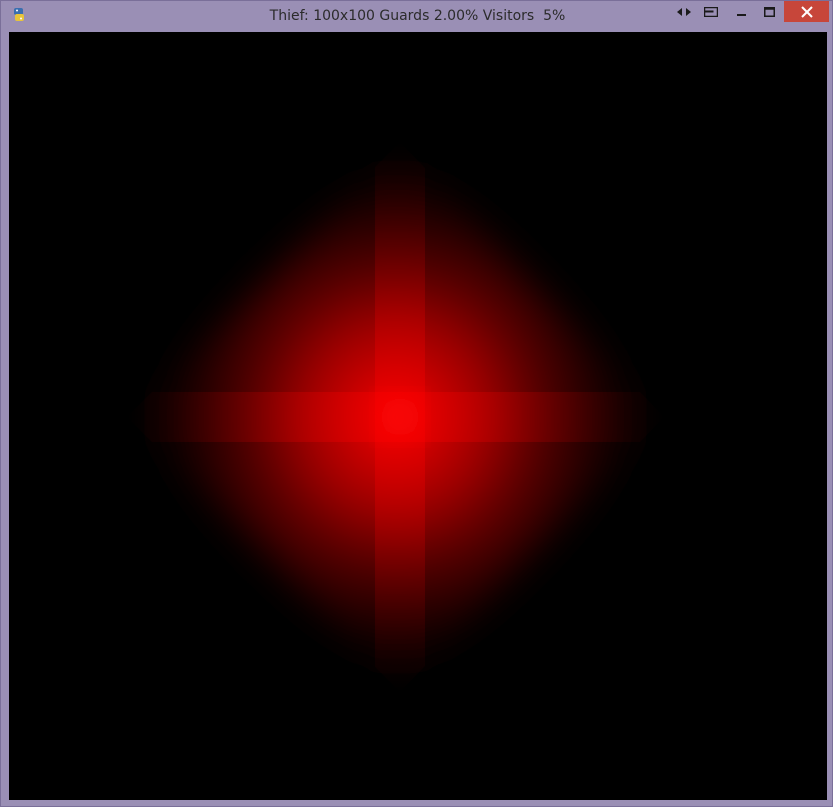 The image size is (833, 807). What do you see at coordinates (400, 417) in the screenshot?
I see `heat-core` at bounding box center [400, 417].